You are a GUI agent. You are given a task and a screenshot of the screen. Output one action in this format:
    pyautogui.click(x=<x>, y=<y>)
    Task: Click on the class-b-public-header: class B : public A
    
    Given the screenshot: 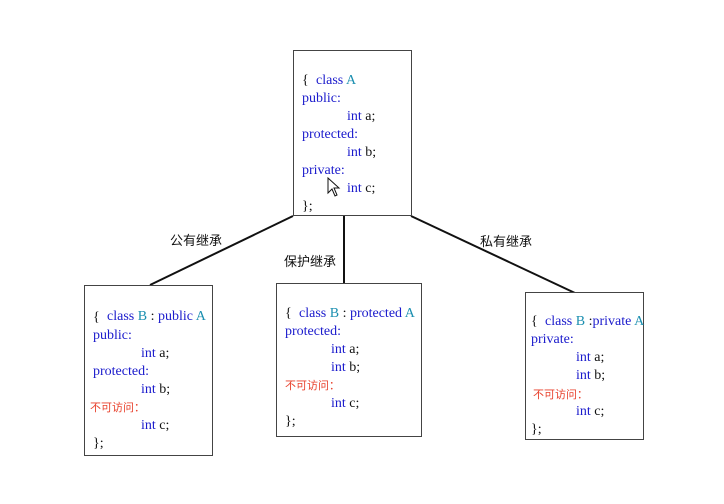 What is the action you would take?
    pyautogui.click(x=149, y=307)
    